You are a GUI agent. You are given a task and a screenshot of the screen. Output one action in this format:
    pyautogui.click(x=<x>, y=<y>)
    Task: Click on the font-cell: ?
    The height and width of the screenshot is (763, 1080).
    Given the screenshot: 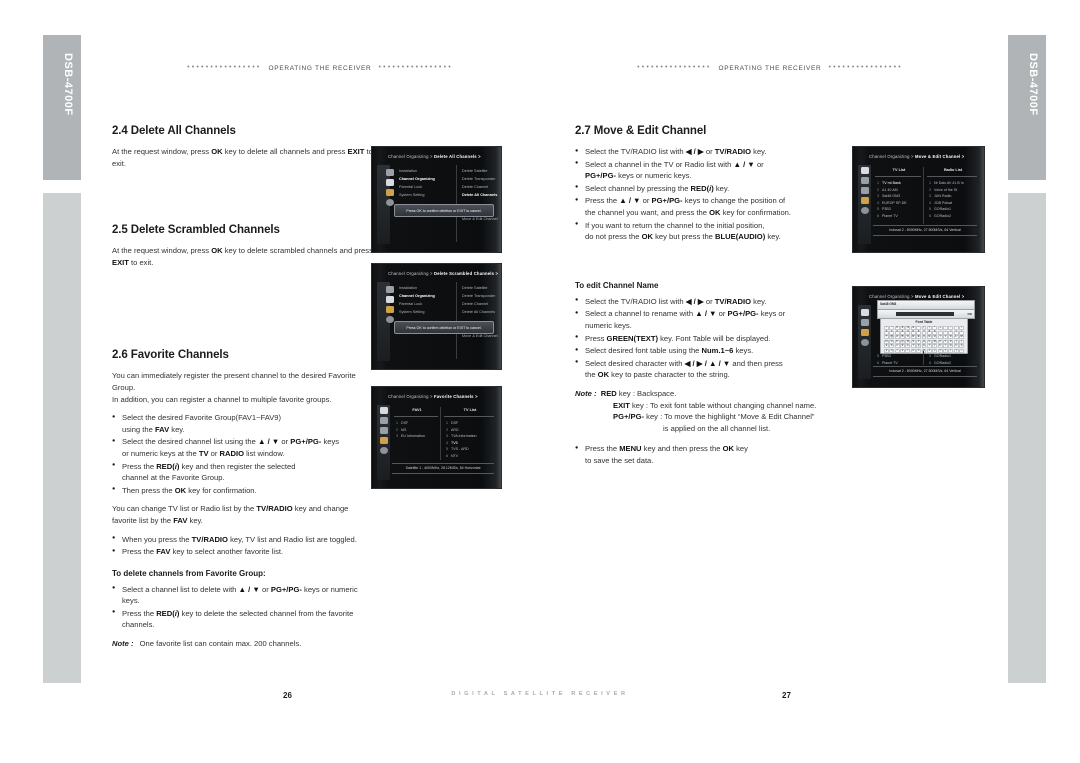 What is the action you would take?
    pyautogui.click(x=886, y=337)
    